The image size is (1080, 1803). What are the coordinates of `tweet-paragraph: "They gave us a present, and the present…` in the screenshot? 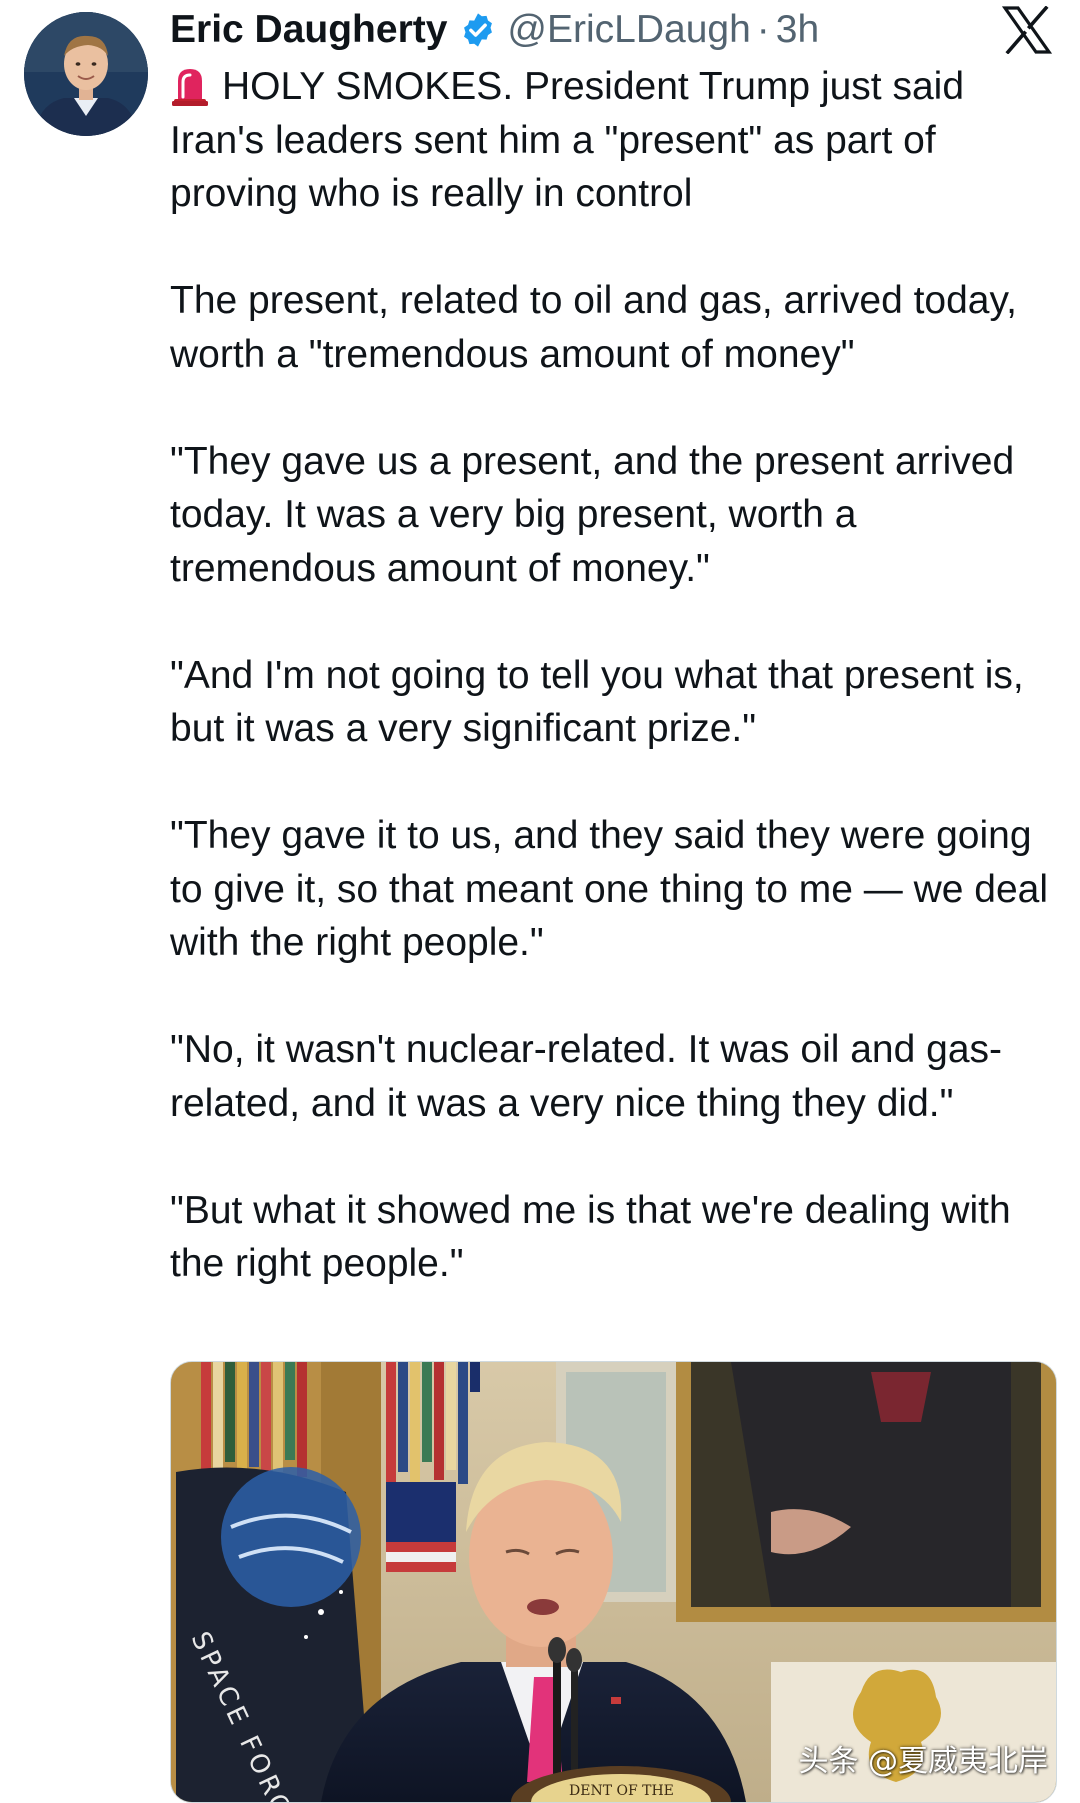 It's located at (592, 514).